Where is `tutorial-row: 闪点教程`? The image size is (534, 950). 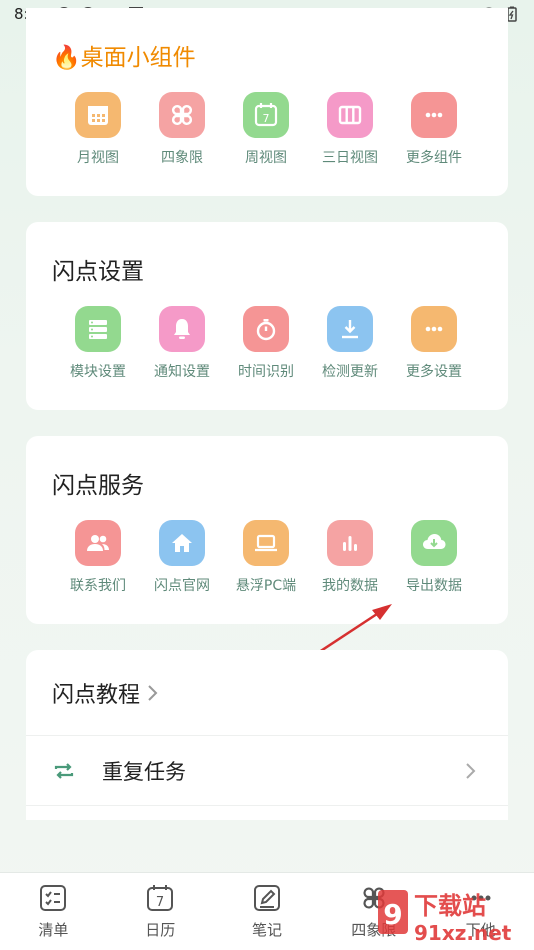 tutorial-row: 闪点教程 is located at coordinates (267, 693).